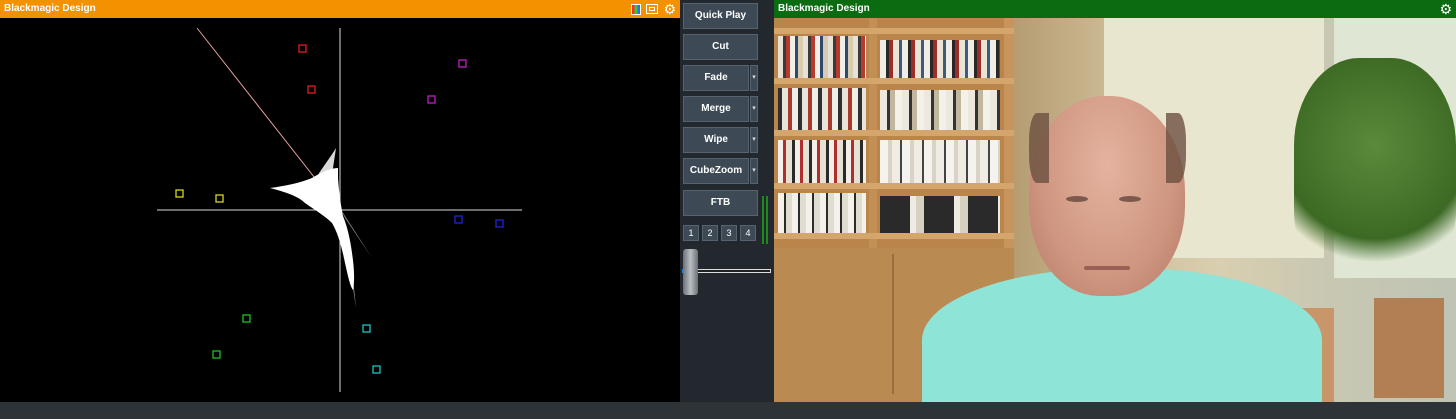 Image resolution: width=1456 pixels, height=419 pixels. I want to click on fade-dropdown-arrow-icon: ▾, so click(754, 78).